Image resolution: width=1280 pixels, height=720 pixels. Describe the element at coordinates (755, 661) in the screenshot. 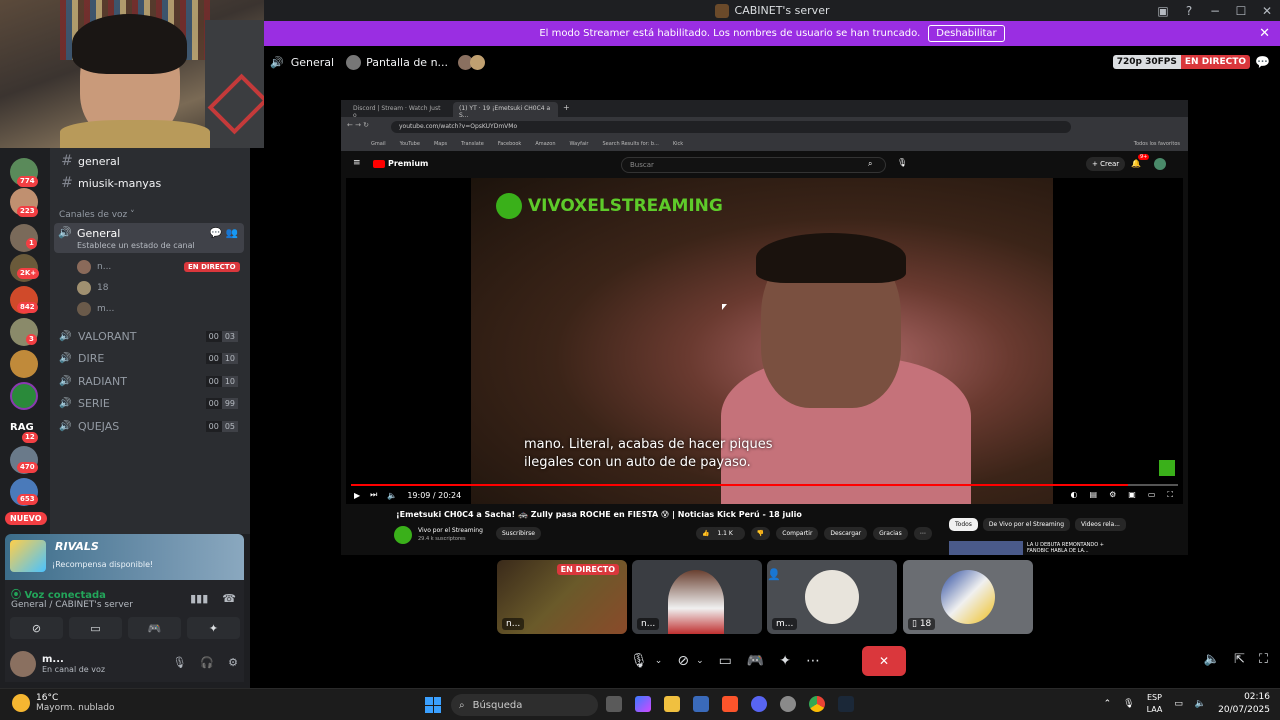

I see `activities-icon: 🎮` at that location.